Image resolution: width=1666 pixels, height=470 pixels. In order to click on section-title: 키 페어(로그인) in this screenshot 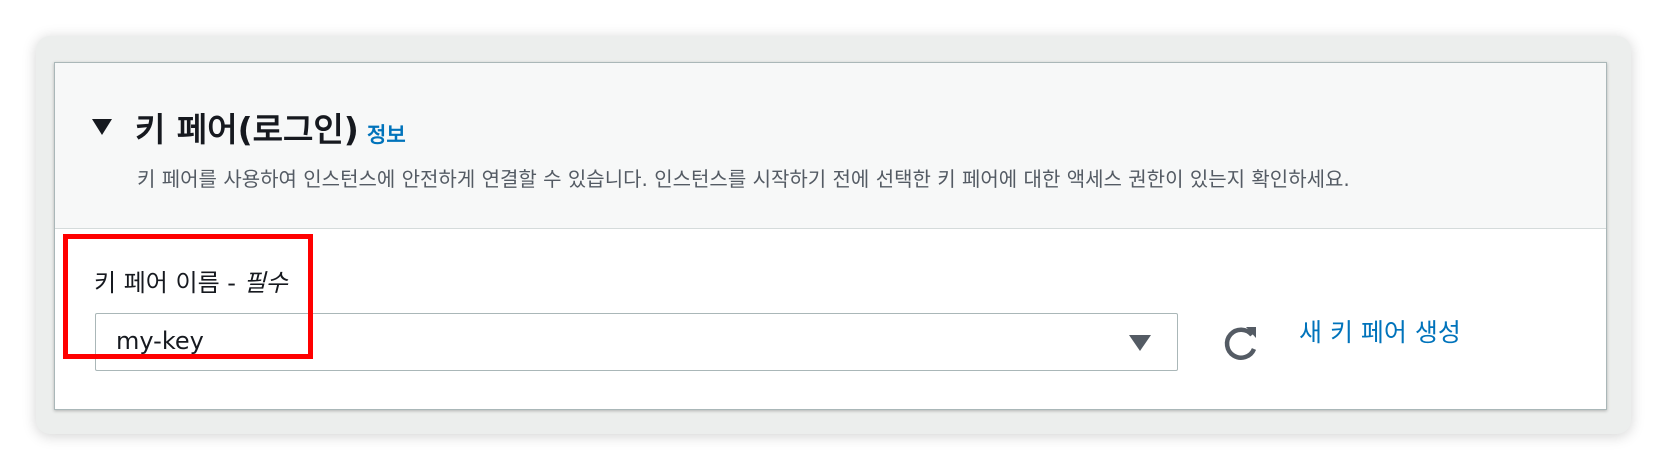, I will do `click(247, 127)`.